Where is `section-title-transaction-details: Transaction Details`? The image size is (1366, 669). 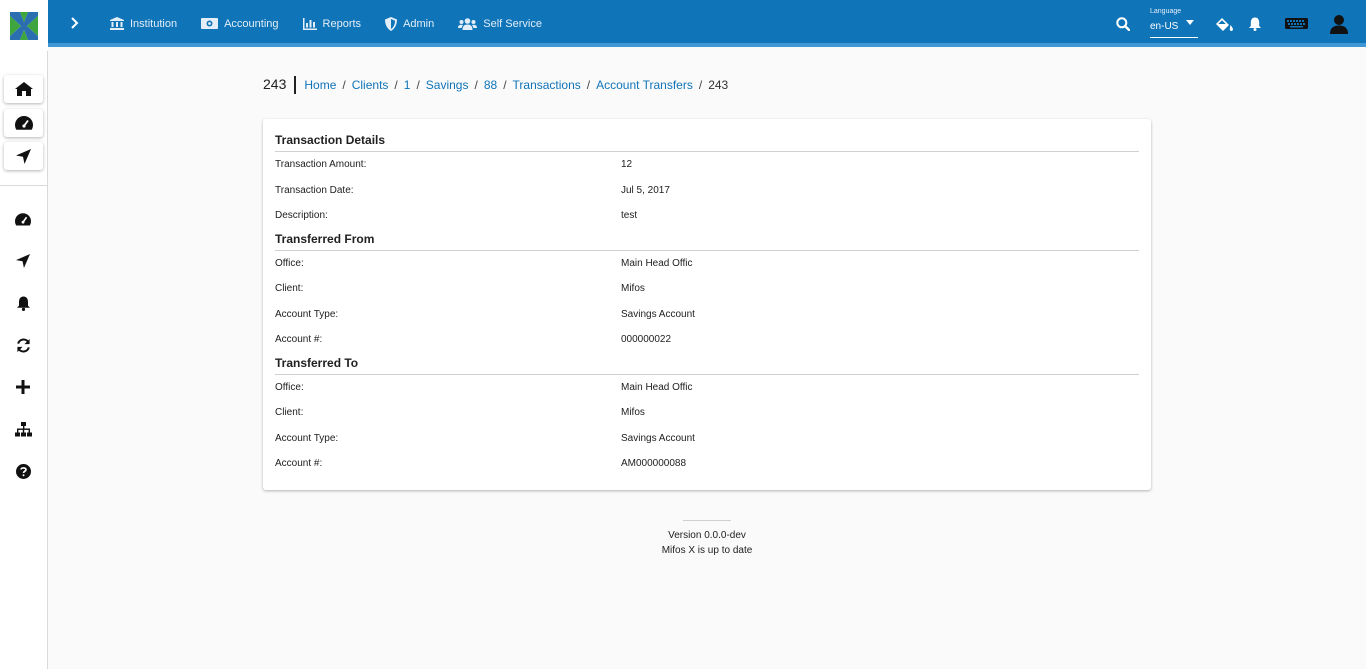 section-title-transaction-details: Transaction Details is located at coordinates (707, 142).